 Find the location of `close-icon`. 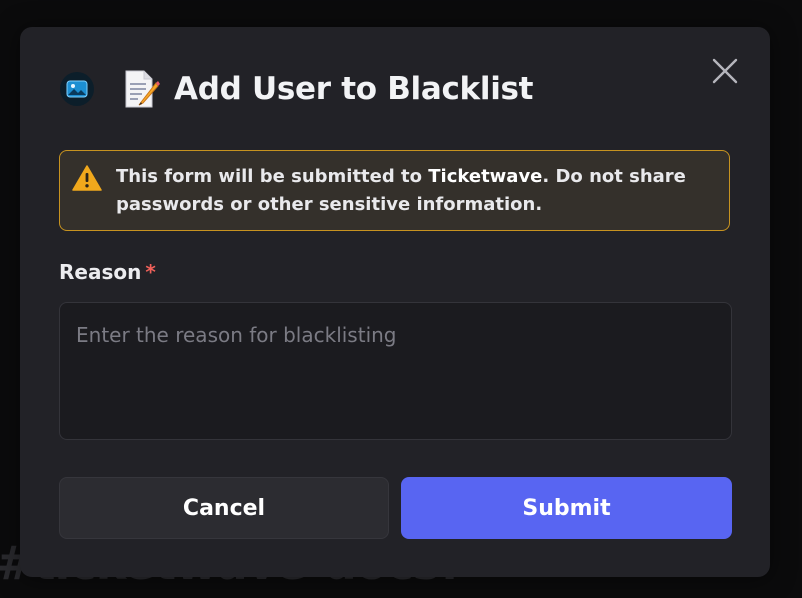

close-icon is located at coordinates (725, 71).